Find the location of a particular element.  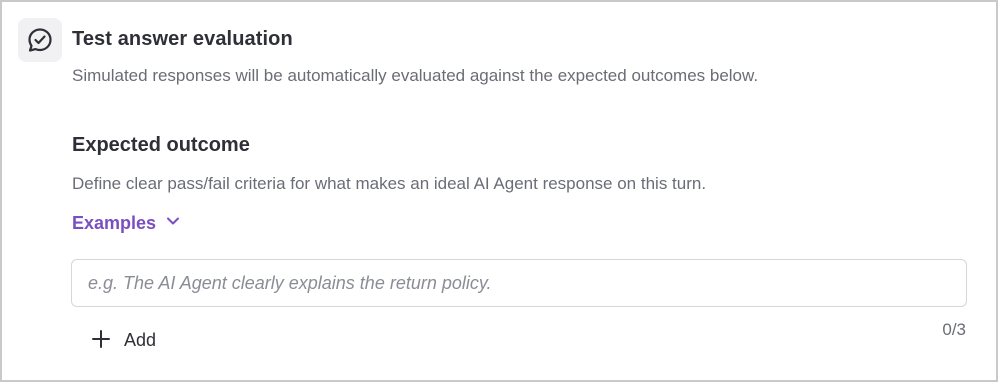

chat-check-icon is located at coordinates (40, 40).